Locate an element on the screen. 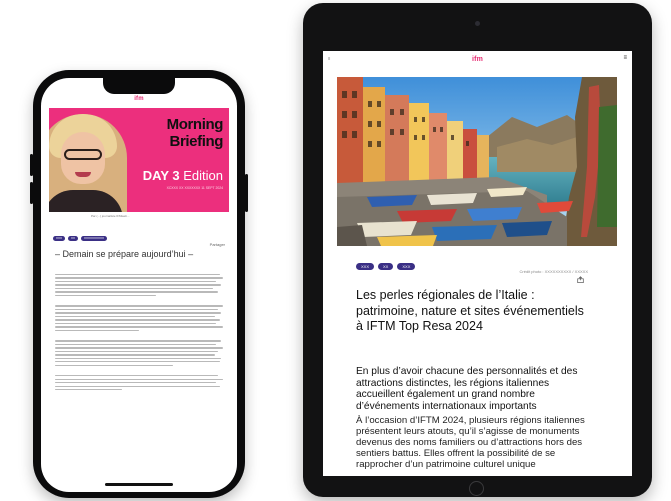 The image size is (671, 501). portrait-glasses is located at coordinates (83, 154).